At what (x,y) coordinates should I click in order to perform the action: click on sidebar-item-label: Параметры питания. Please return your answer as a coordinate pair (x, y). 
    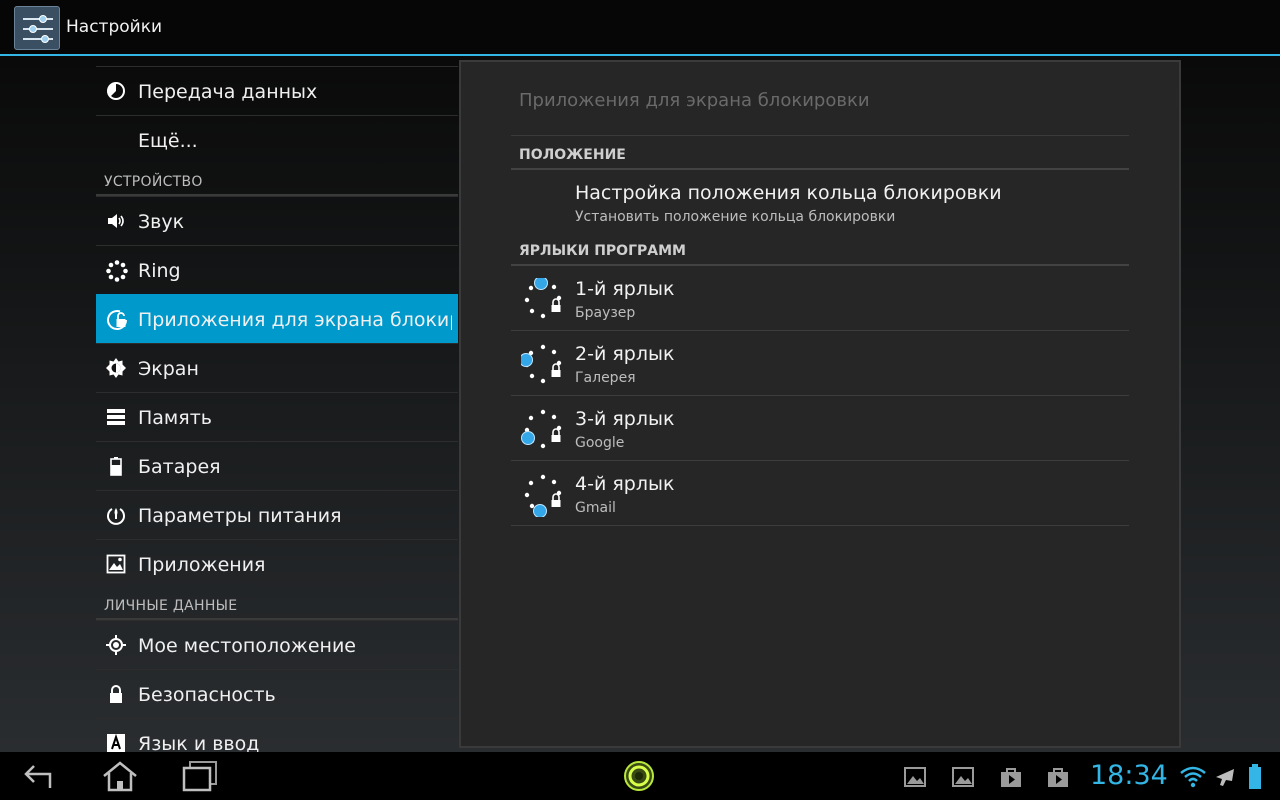
    Looking at the image, I should click on (240, 516).